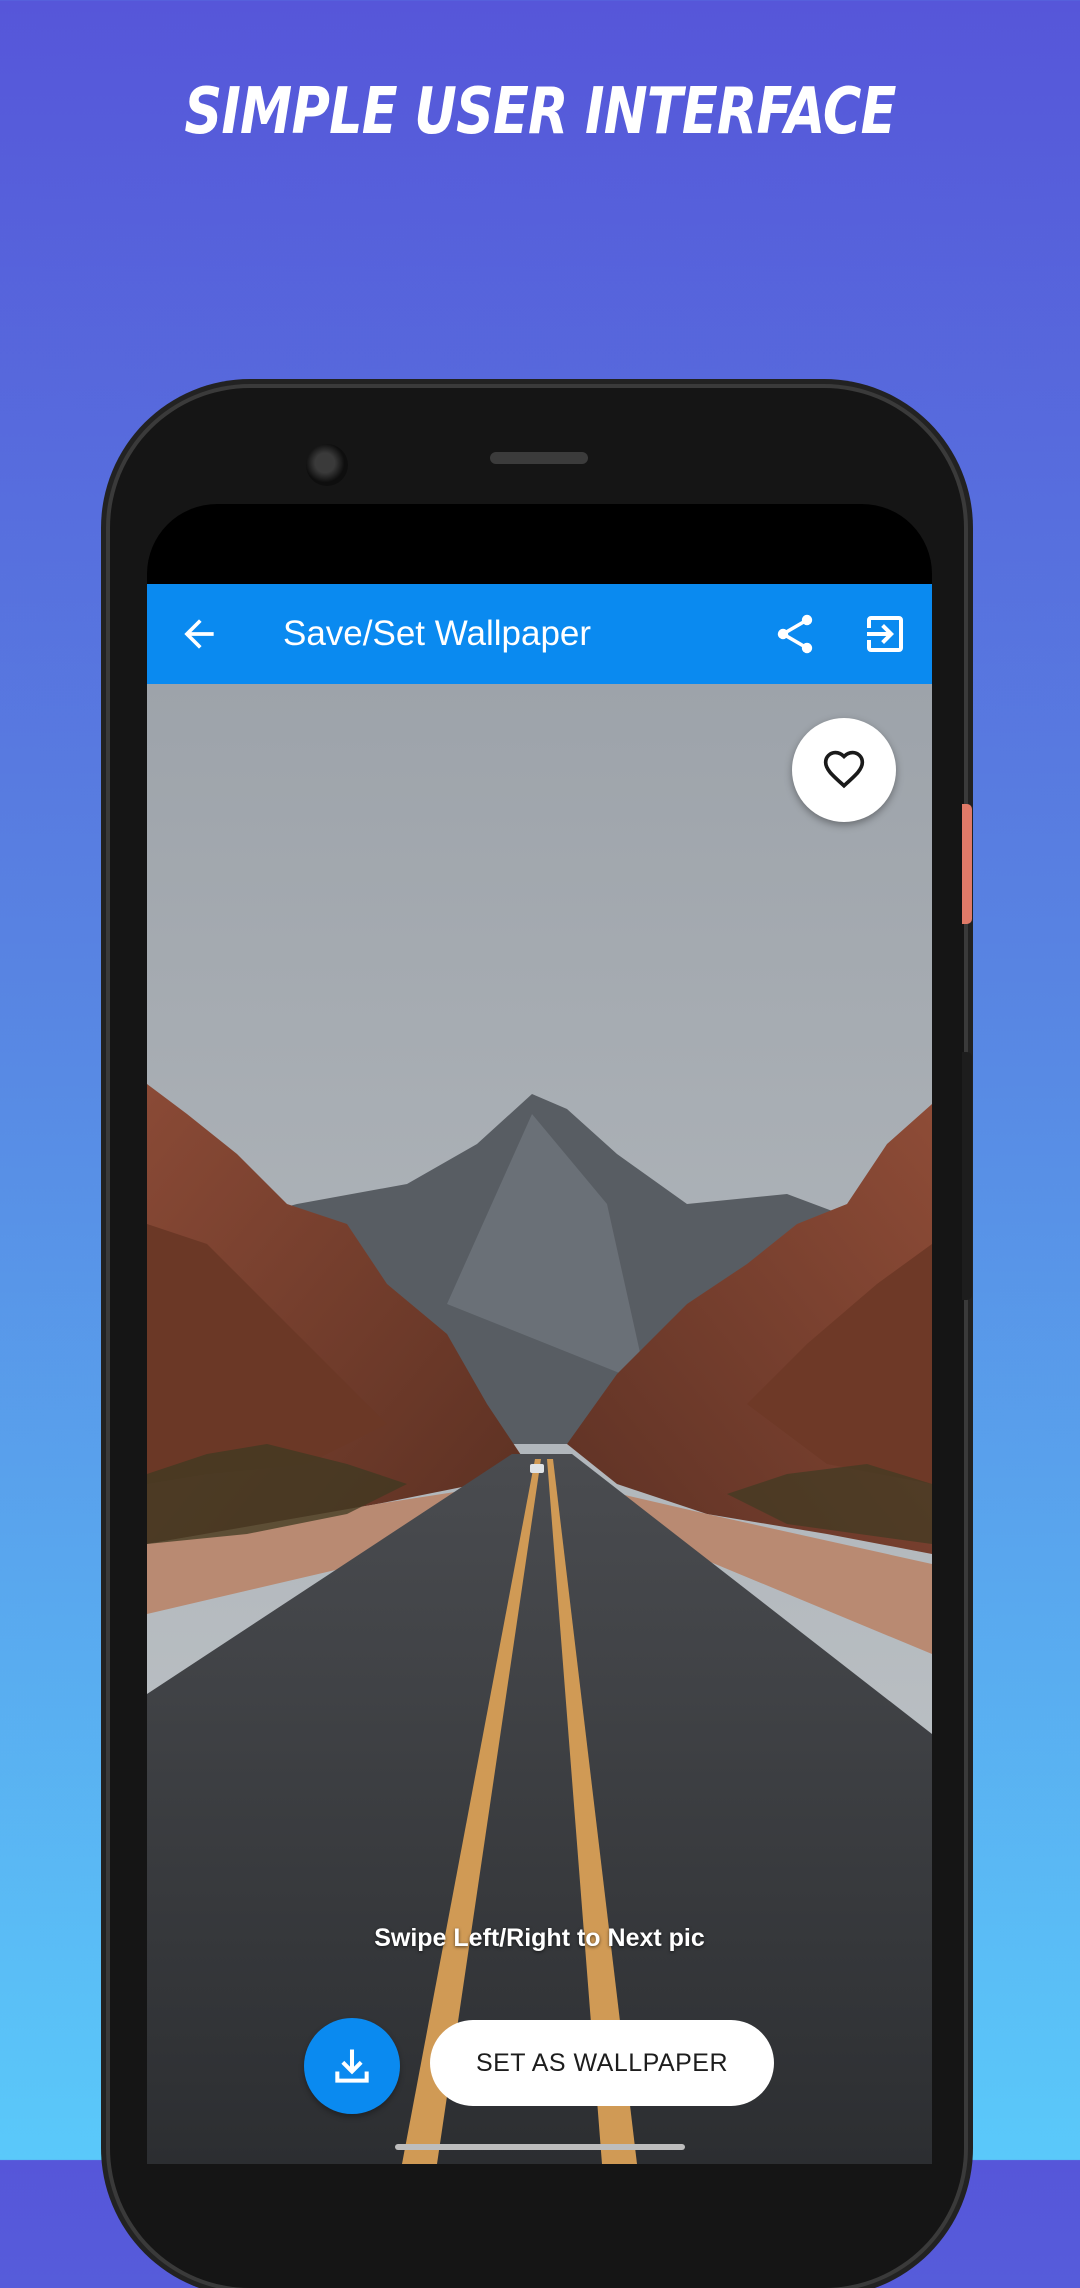  What do you see at coordinates (602, 2063) in the screenshot?
I see `set-as-wallpaper-button: SET AS WALLPAPER` at bounding box center [602, 2063].